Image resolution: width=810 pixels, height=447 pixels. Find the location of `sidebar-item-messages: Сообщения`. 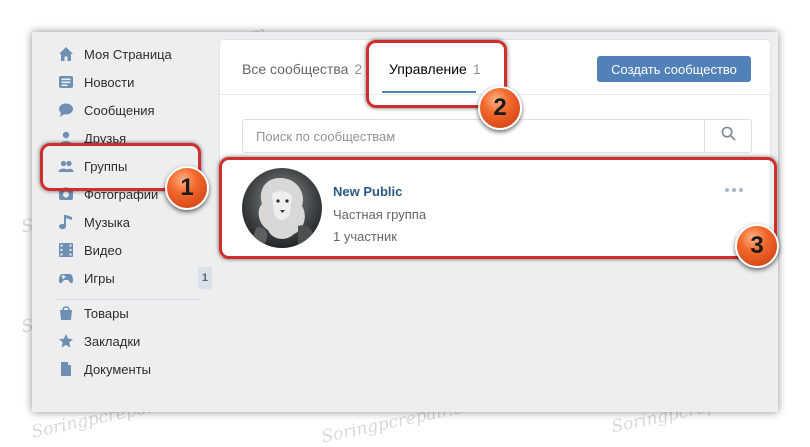

sidebar-item-messages: Сообщения is located at coordinates (119, 110).